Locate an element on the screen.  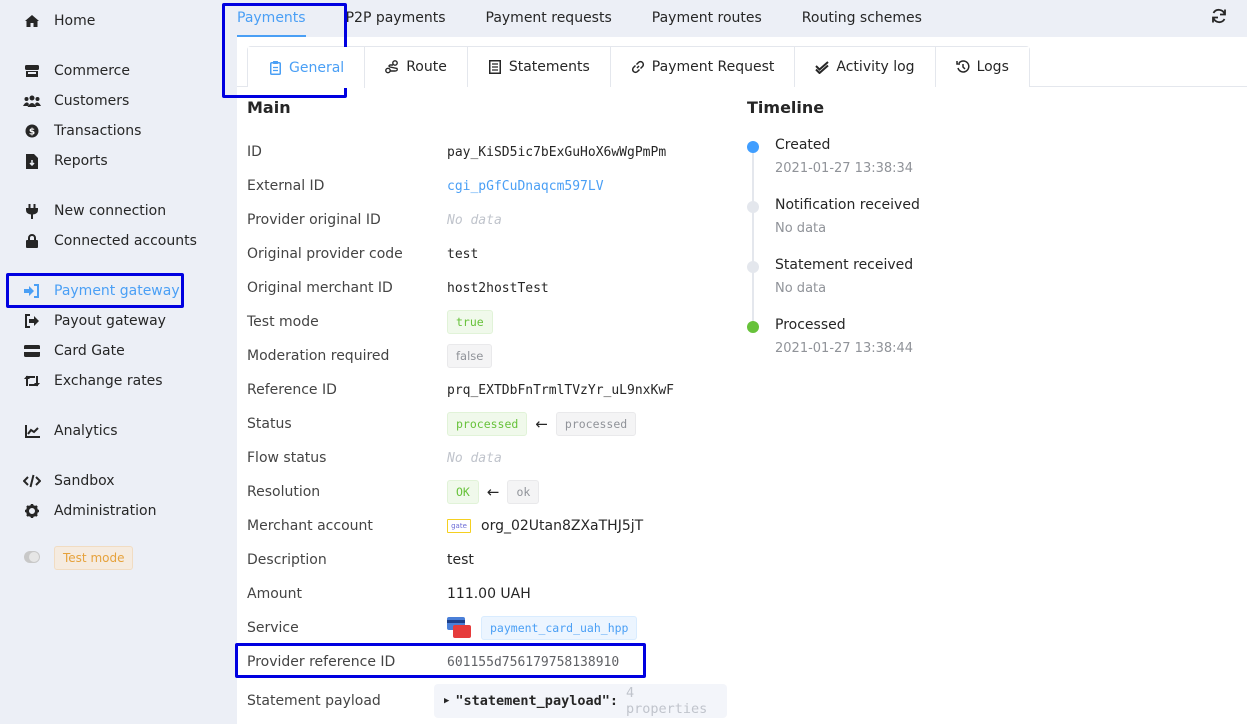
sidebar-item-exchange-rates: Exchange rates is located at coordinates (92, 381).